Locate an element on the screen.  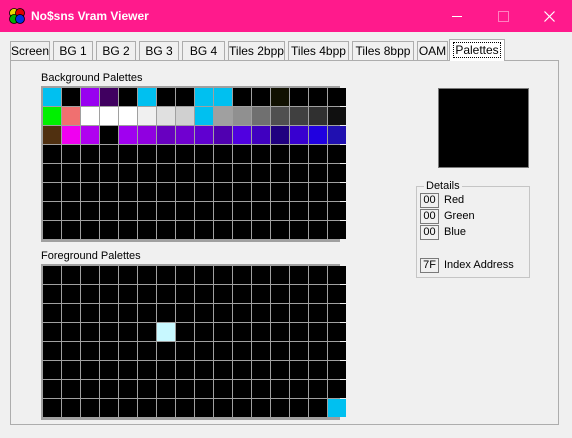
tab-palettes: Palettes is located at coordinates (477, 50).